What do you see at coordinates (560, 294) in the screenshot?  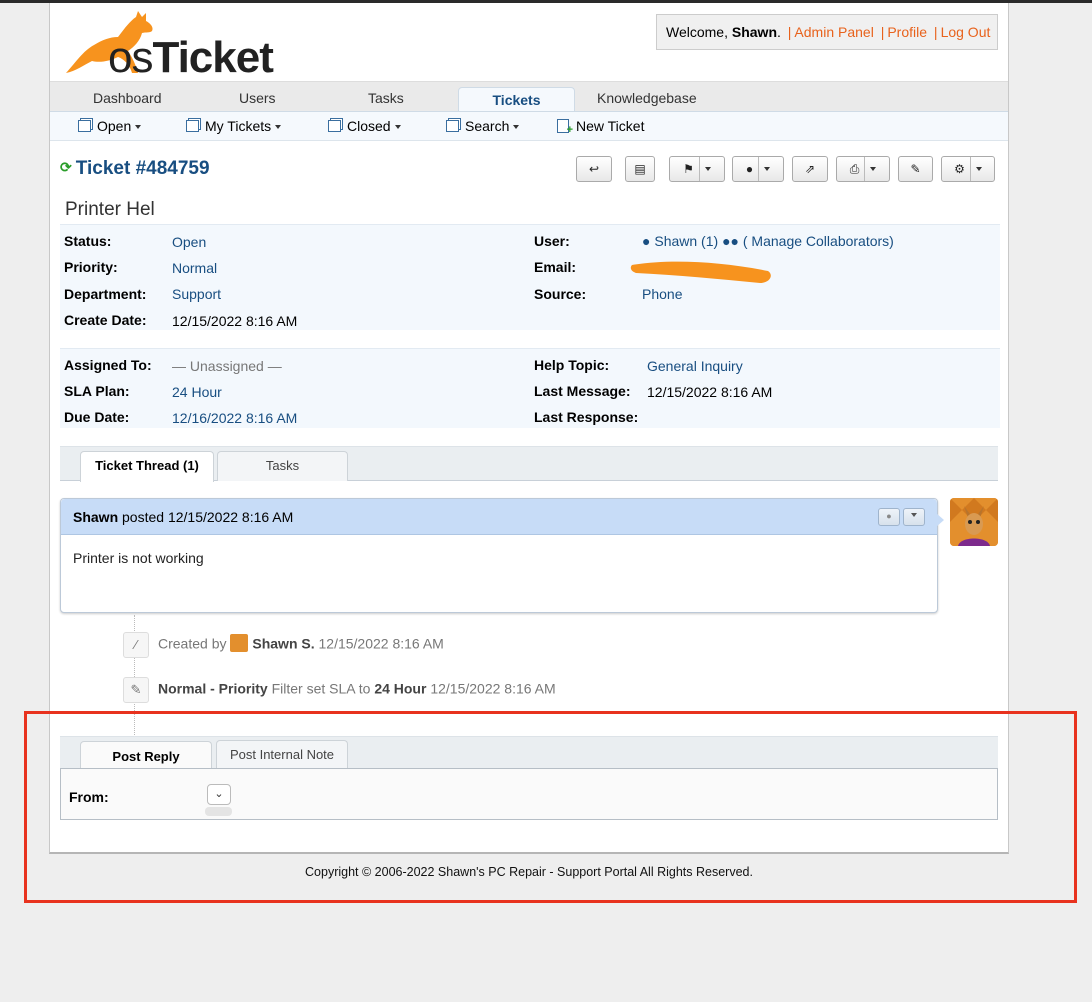 I see `source-label: Source:` at bounding box center [560, 294].